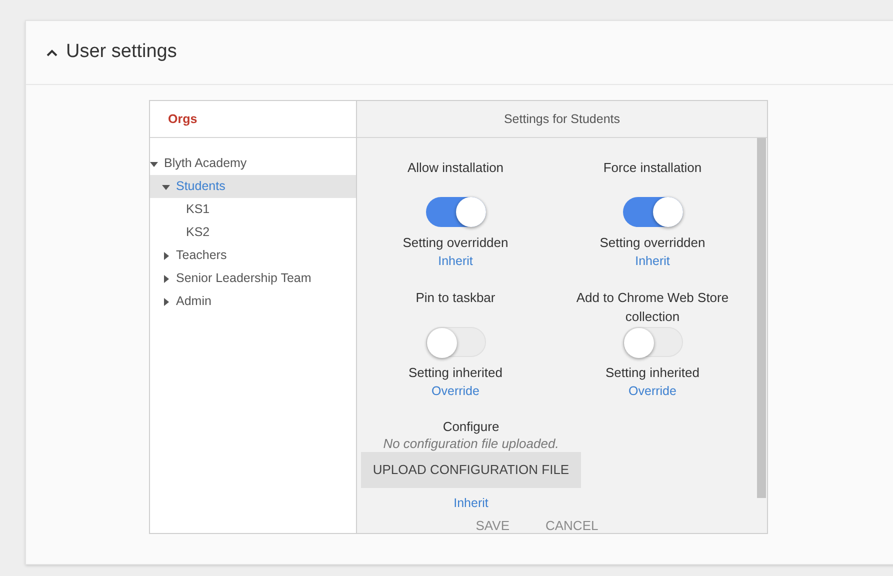  I want to click on tree-item: KS2, so click(253, 232).